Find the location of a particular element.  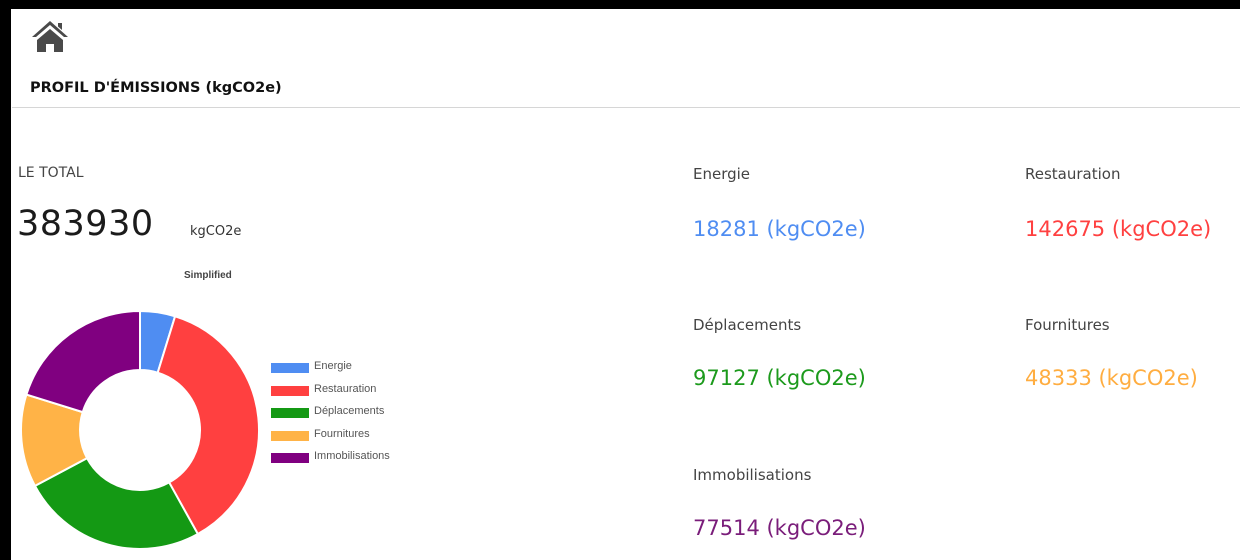

stat-value-deplacements: 97127 (kgCO2e) is located at coordinates (779, 378).